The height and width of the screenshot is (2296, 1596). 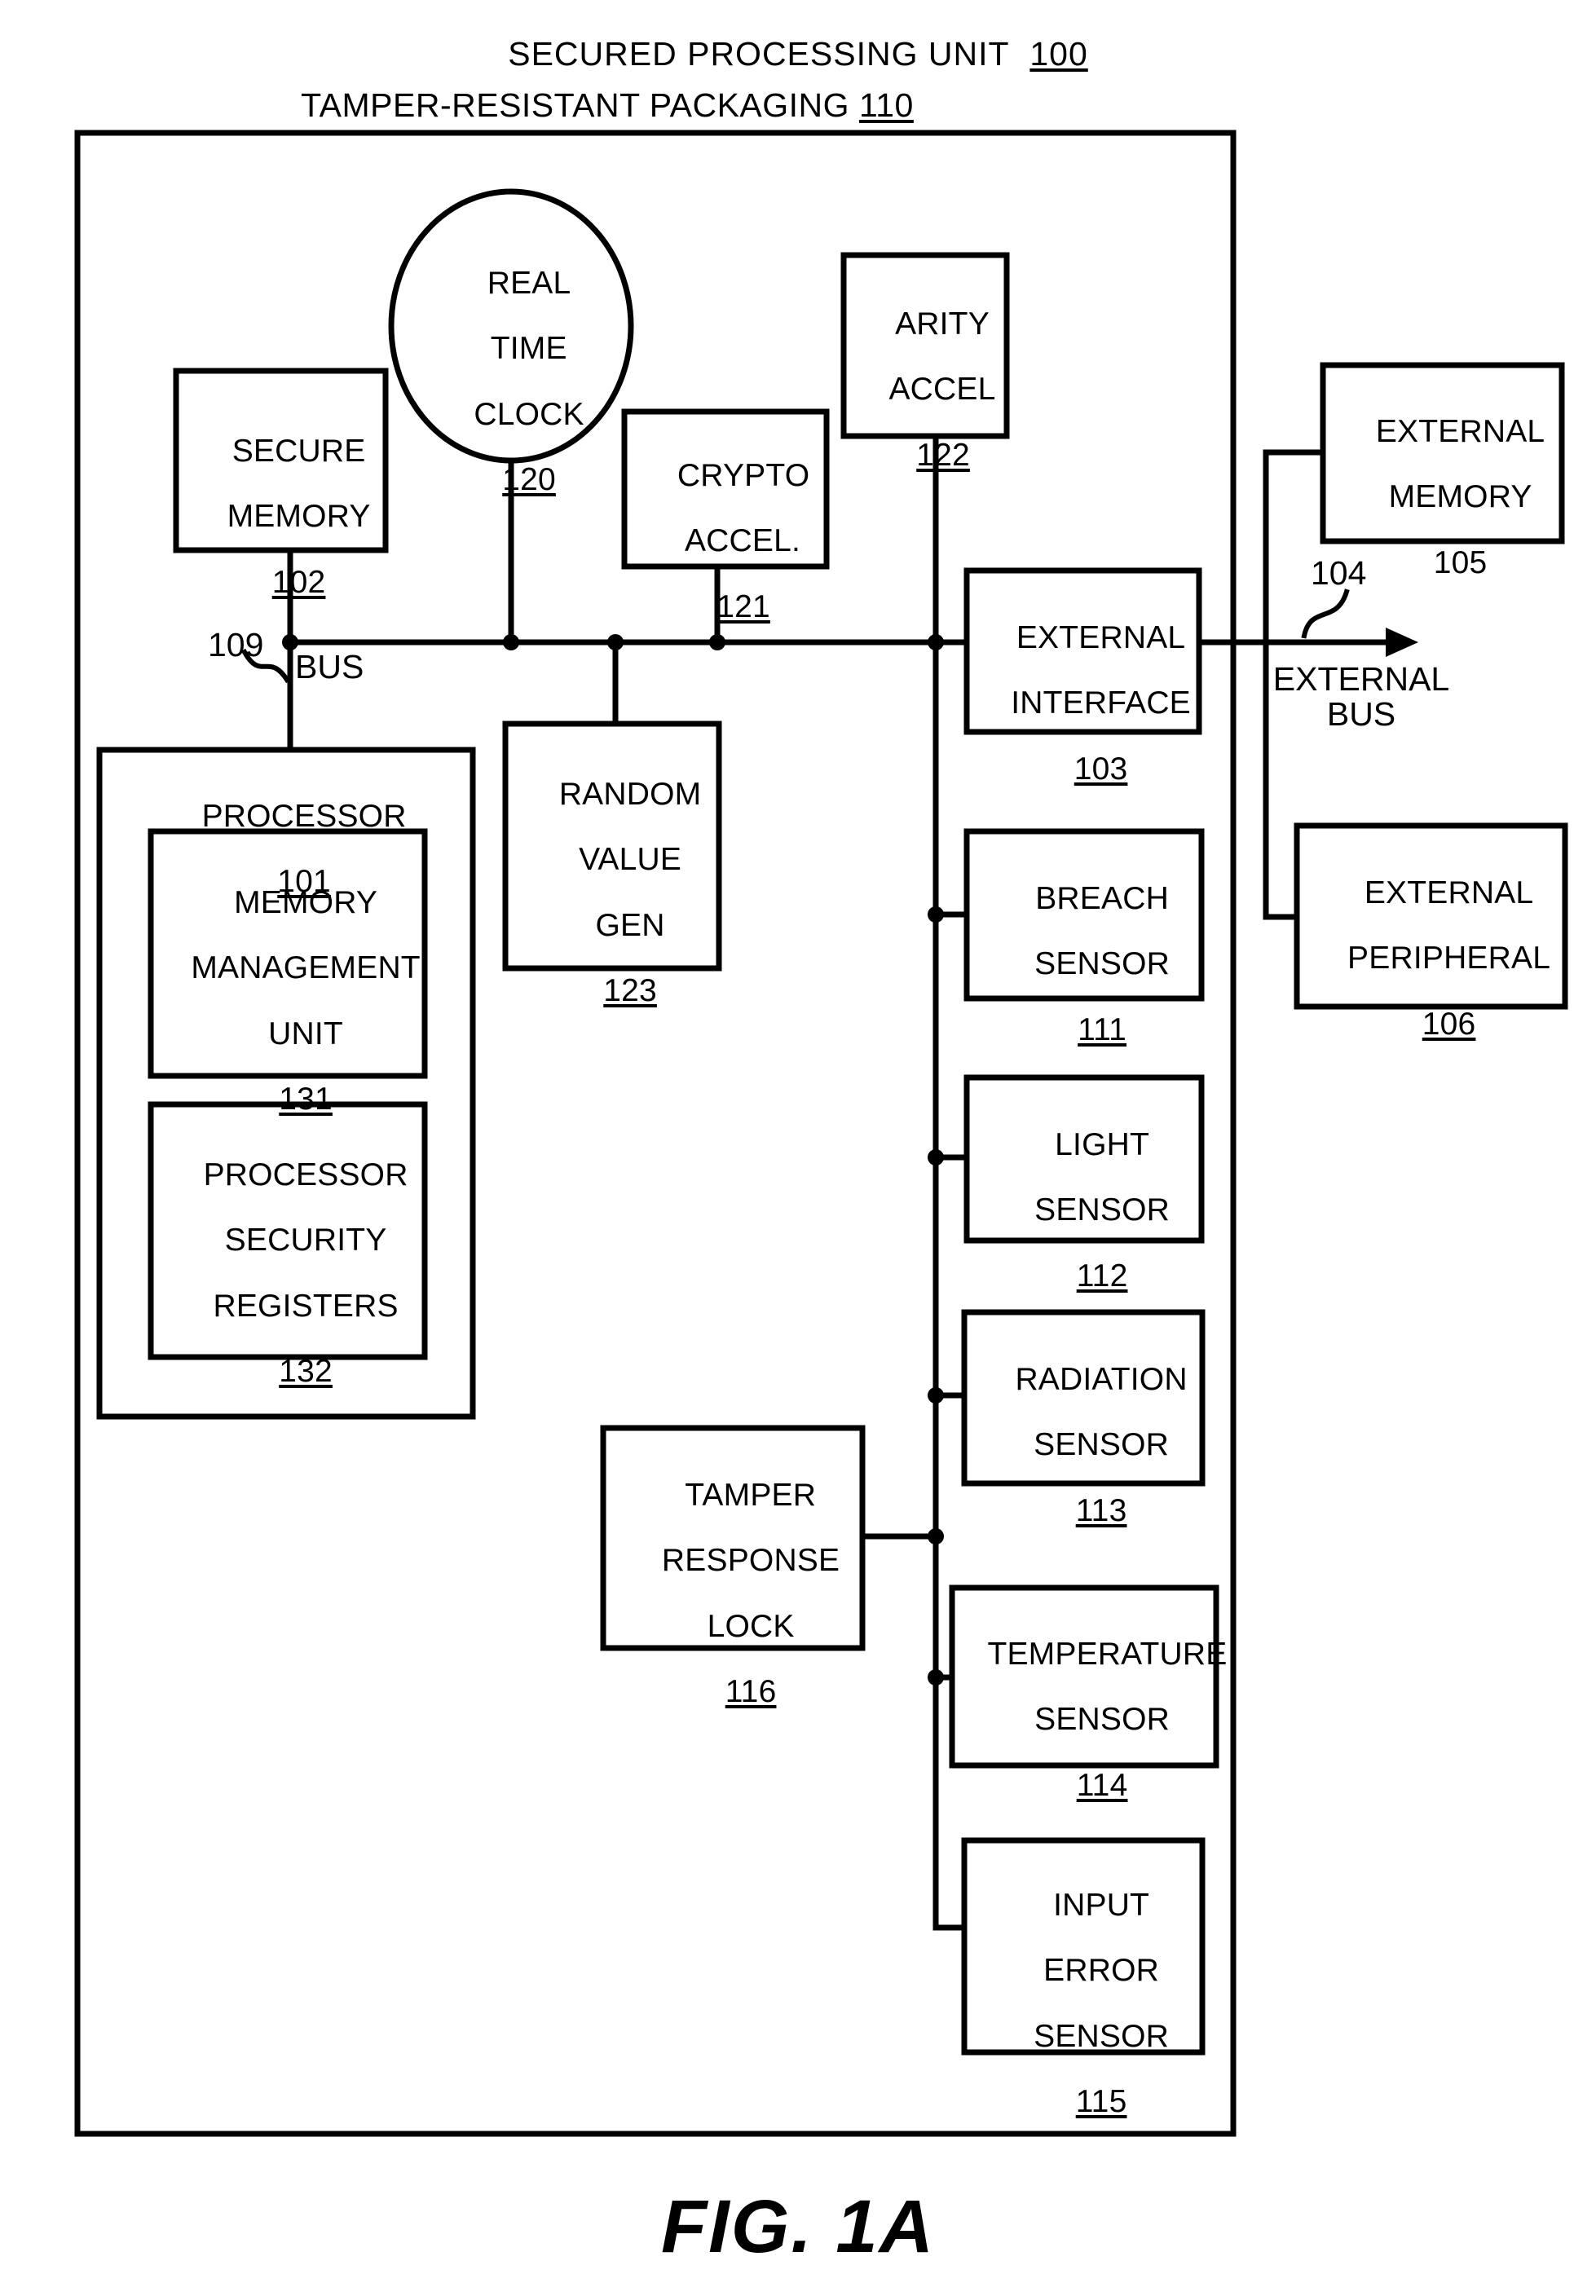 What do you see at coordinates (630, 991) in the screenshot?
I see `rvg-ref: 123` at bounding box center [630, 991].